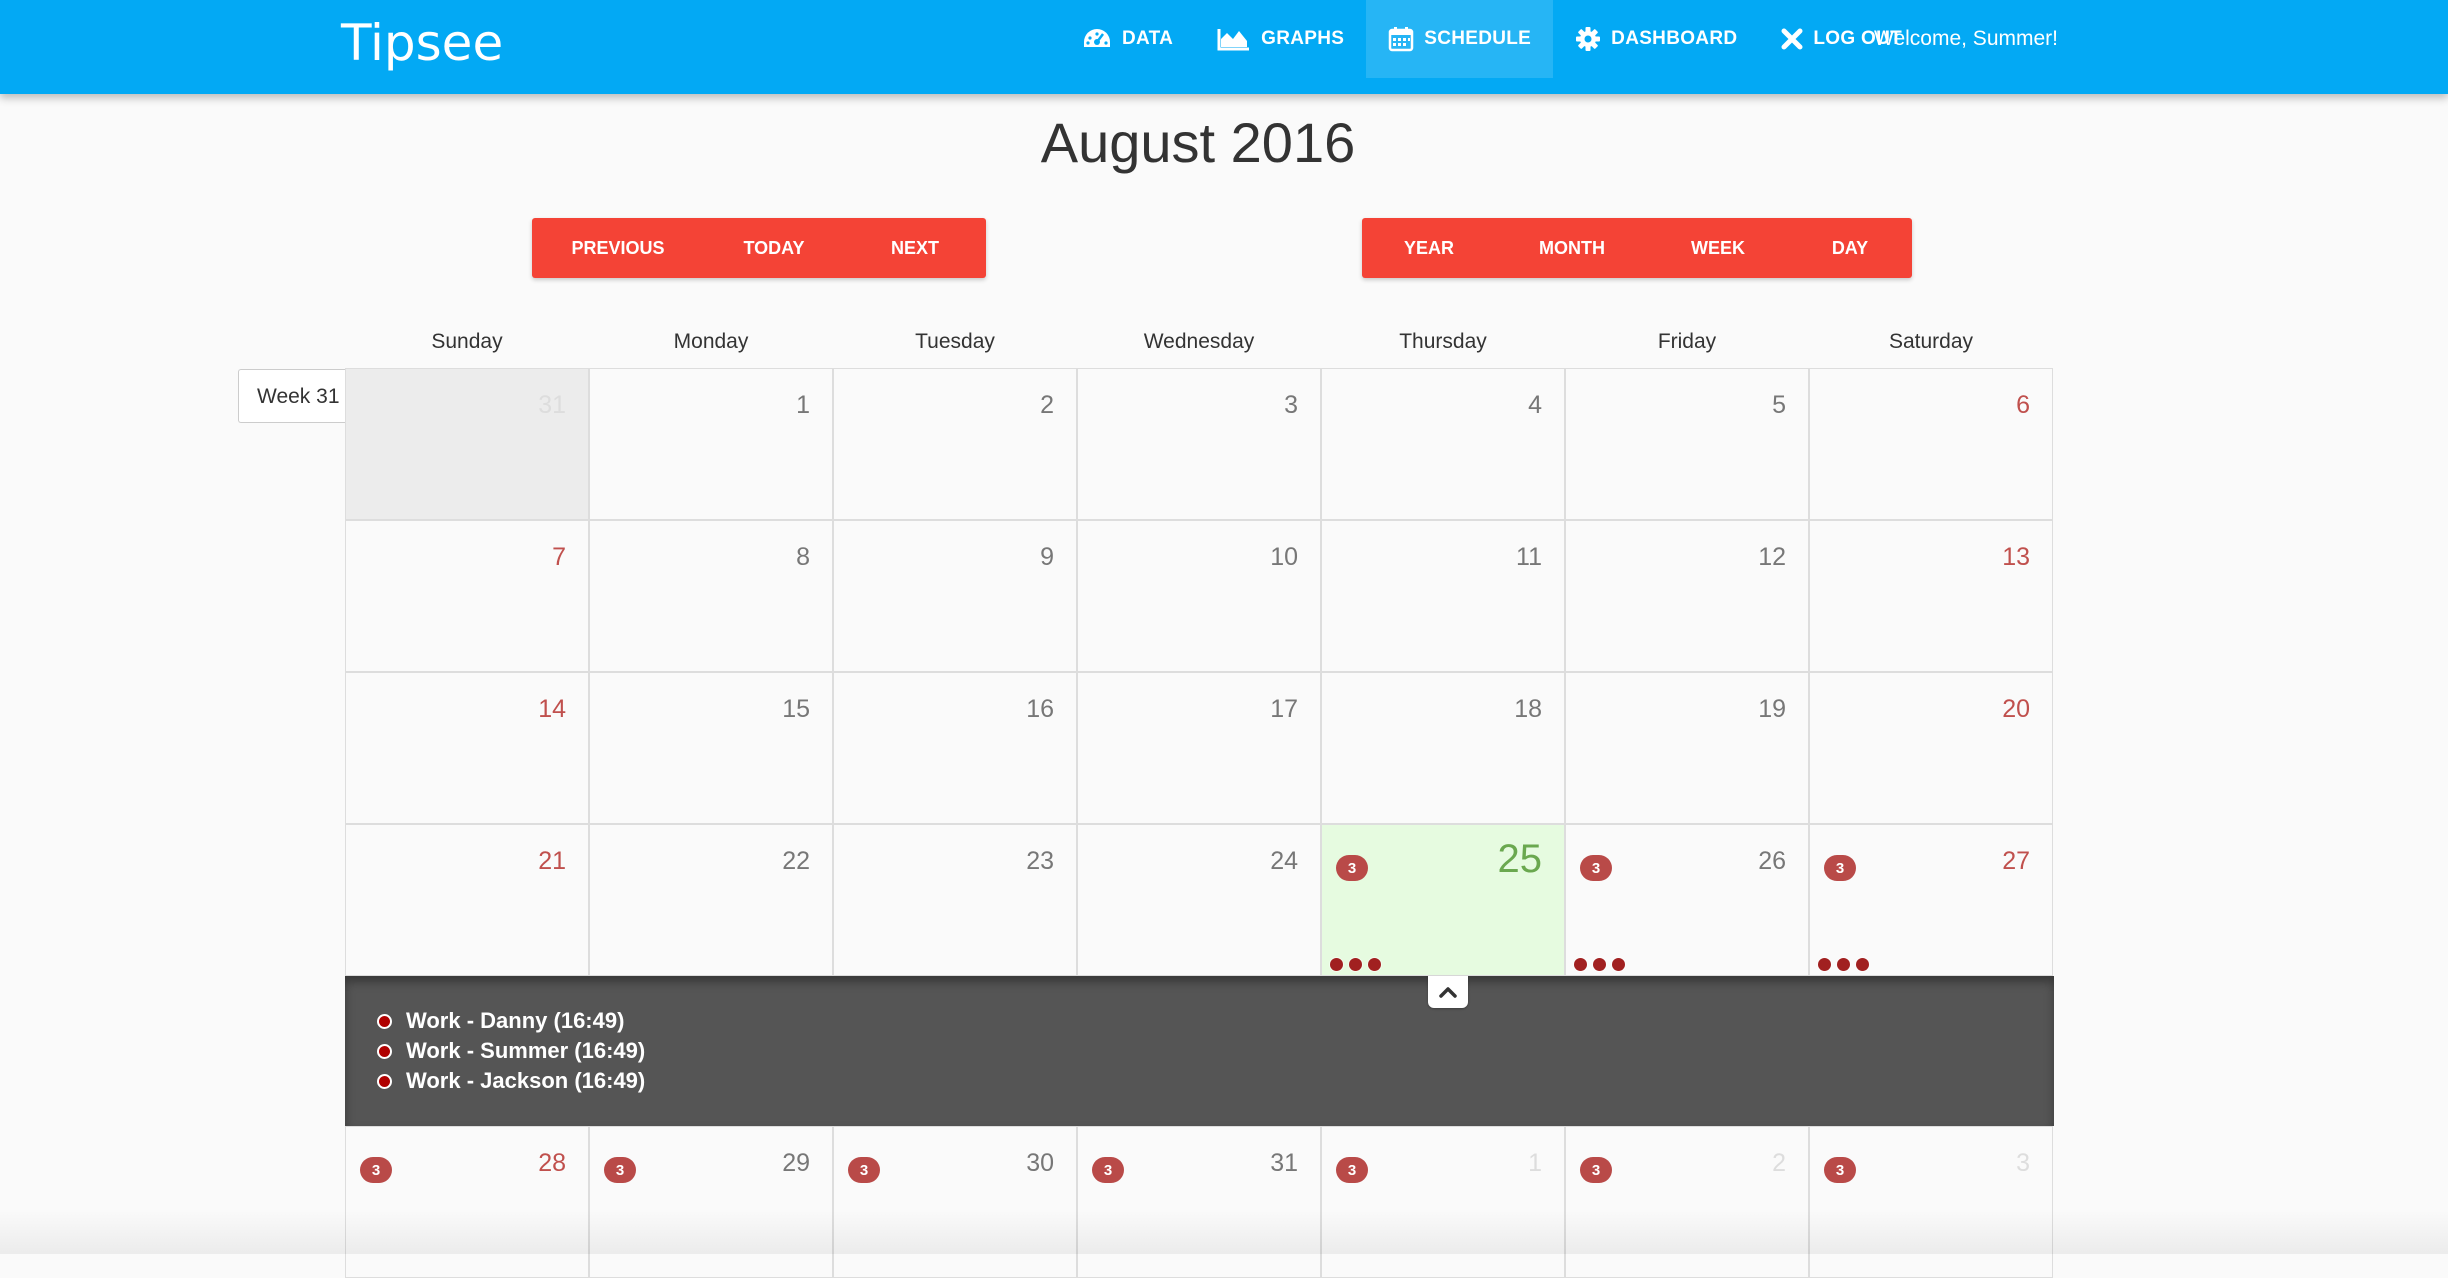 The image size is (2448, 1278). I want to click on day-cell: 23, so click(955, 900).